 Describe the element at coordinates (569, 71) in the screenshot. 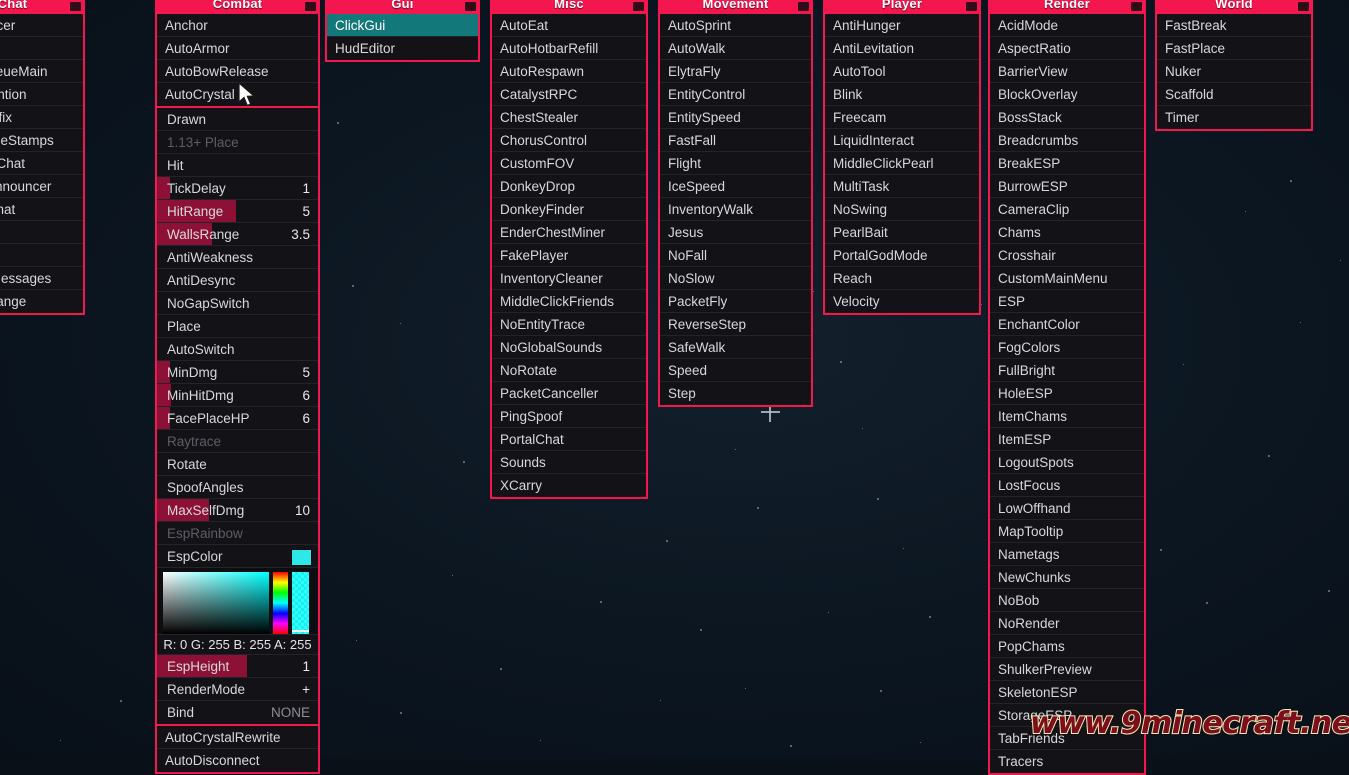

I see `module-row-autorespawn: AutoRespawn` at that location.